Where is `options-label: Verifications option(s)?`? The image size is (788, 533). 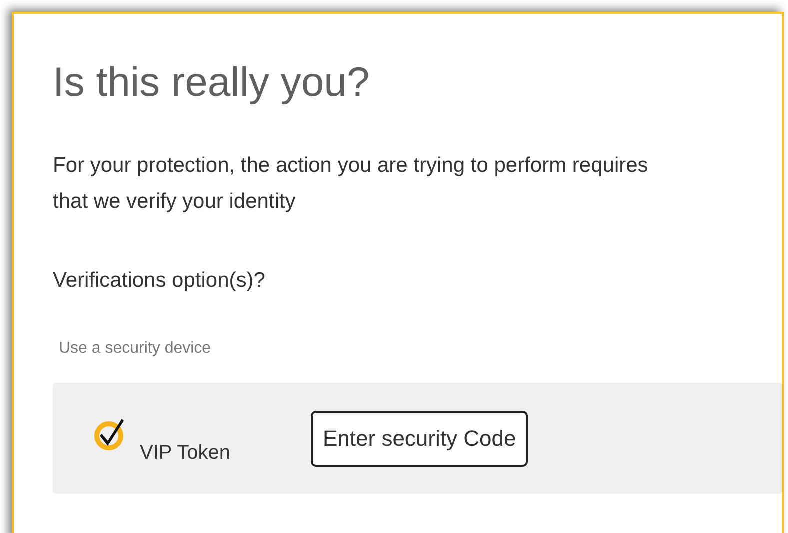
options-label: Verifications option(s)? is located at coordinates (159, 281).